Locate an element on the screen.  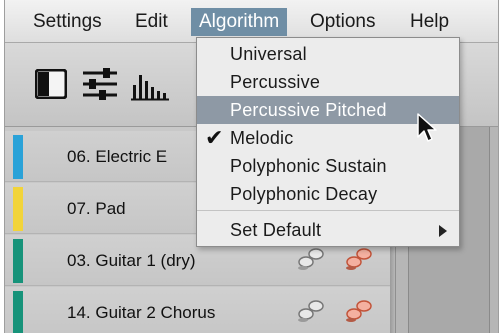
track-row: 14. Guitar 2 Chorus is located at coordinates (200, 310).